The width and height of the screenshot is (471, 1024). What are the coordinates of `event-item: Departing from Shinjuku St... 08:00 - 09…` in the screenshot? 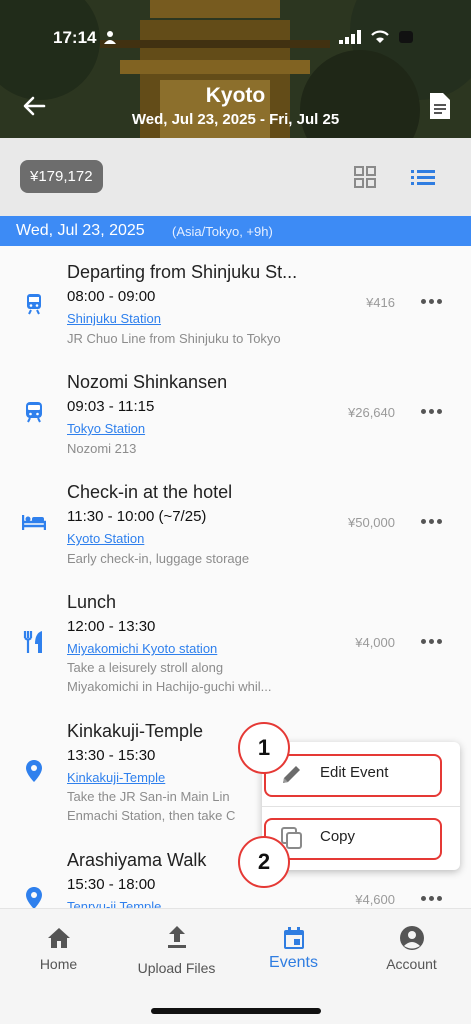 It's located at (235, 317).